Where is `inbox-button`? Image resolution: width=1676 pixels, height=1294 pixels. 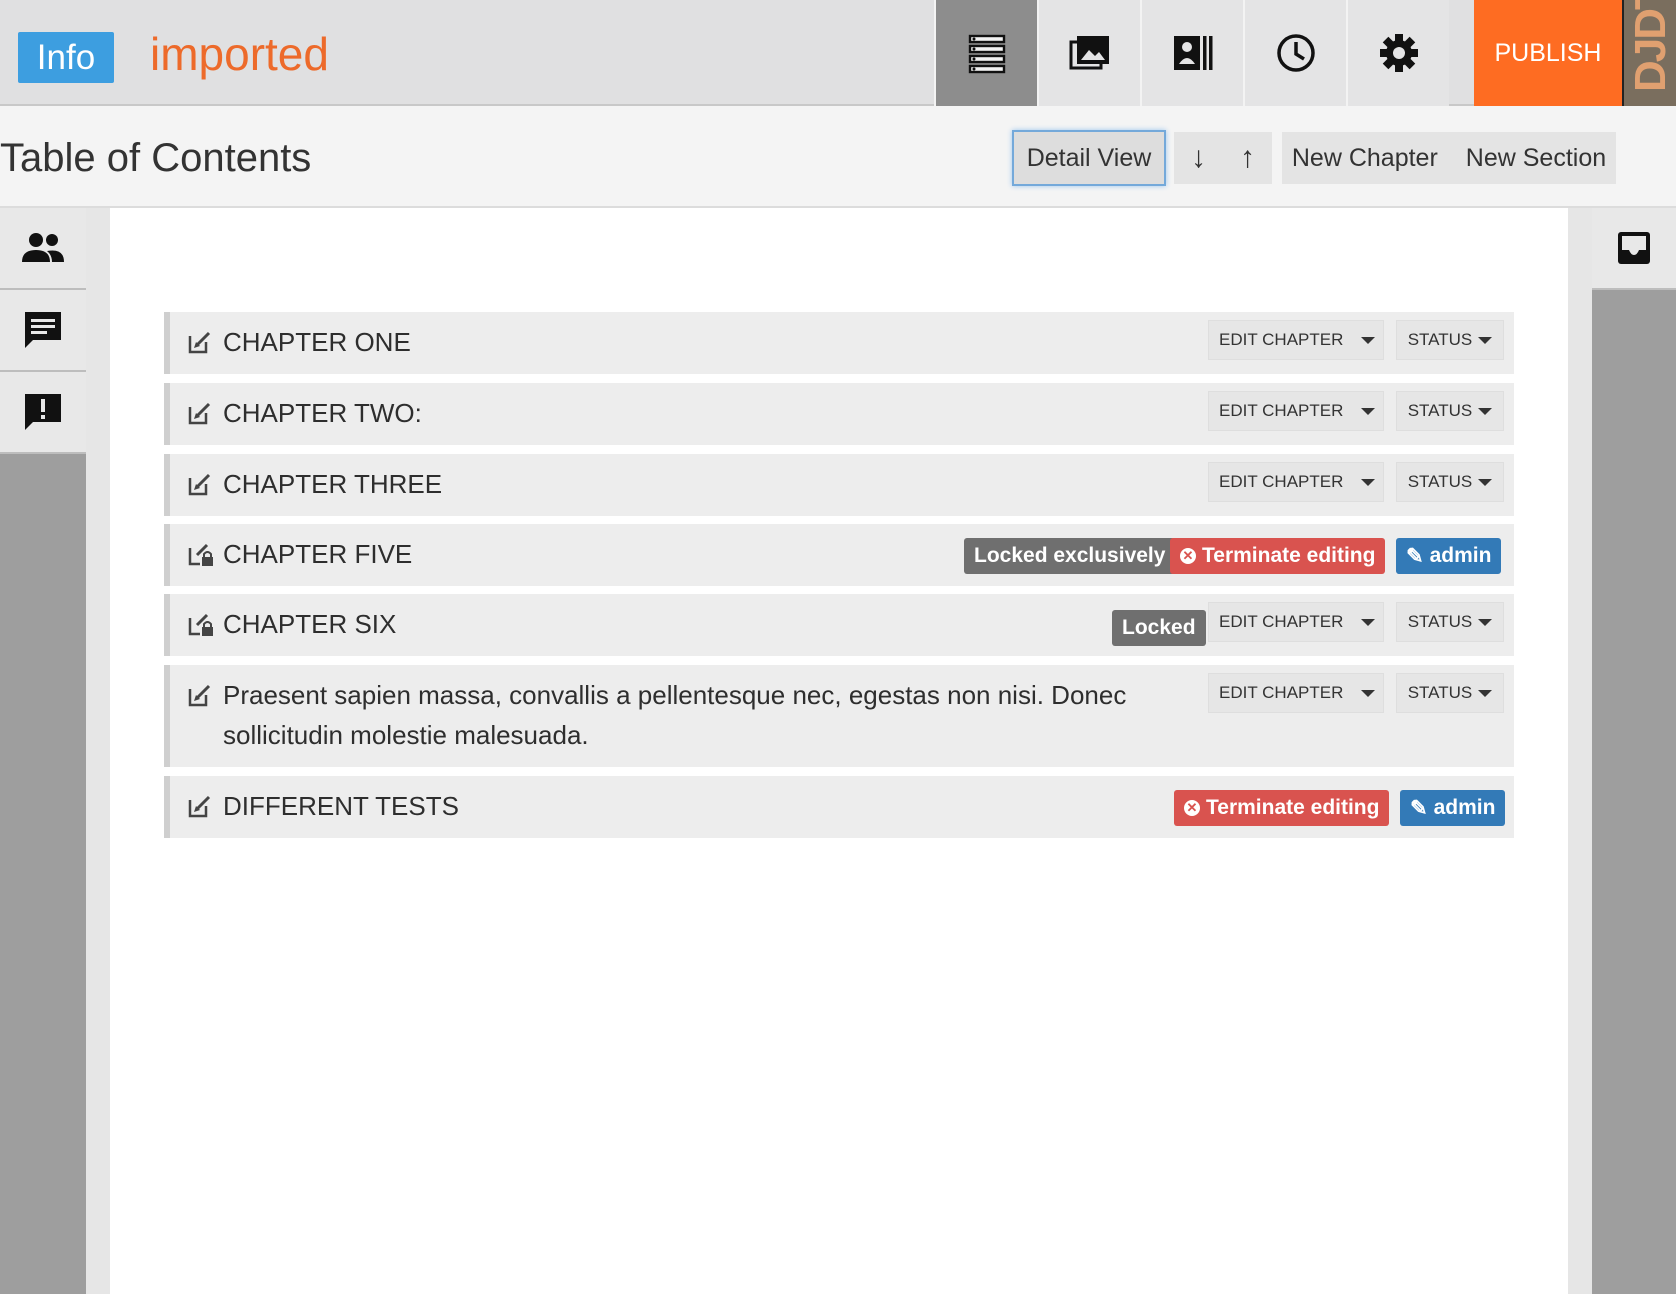
inbox-button is located at coordinates (1634, 249).